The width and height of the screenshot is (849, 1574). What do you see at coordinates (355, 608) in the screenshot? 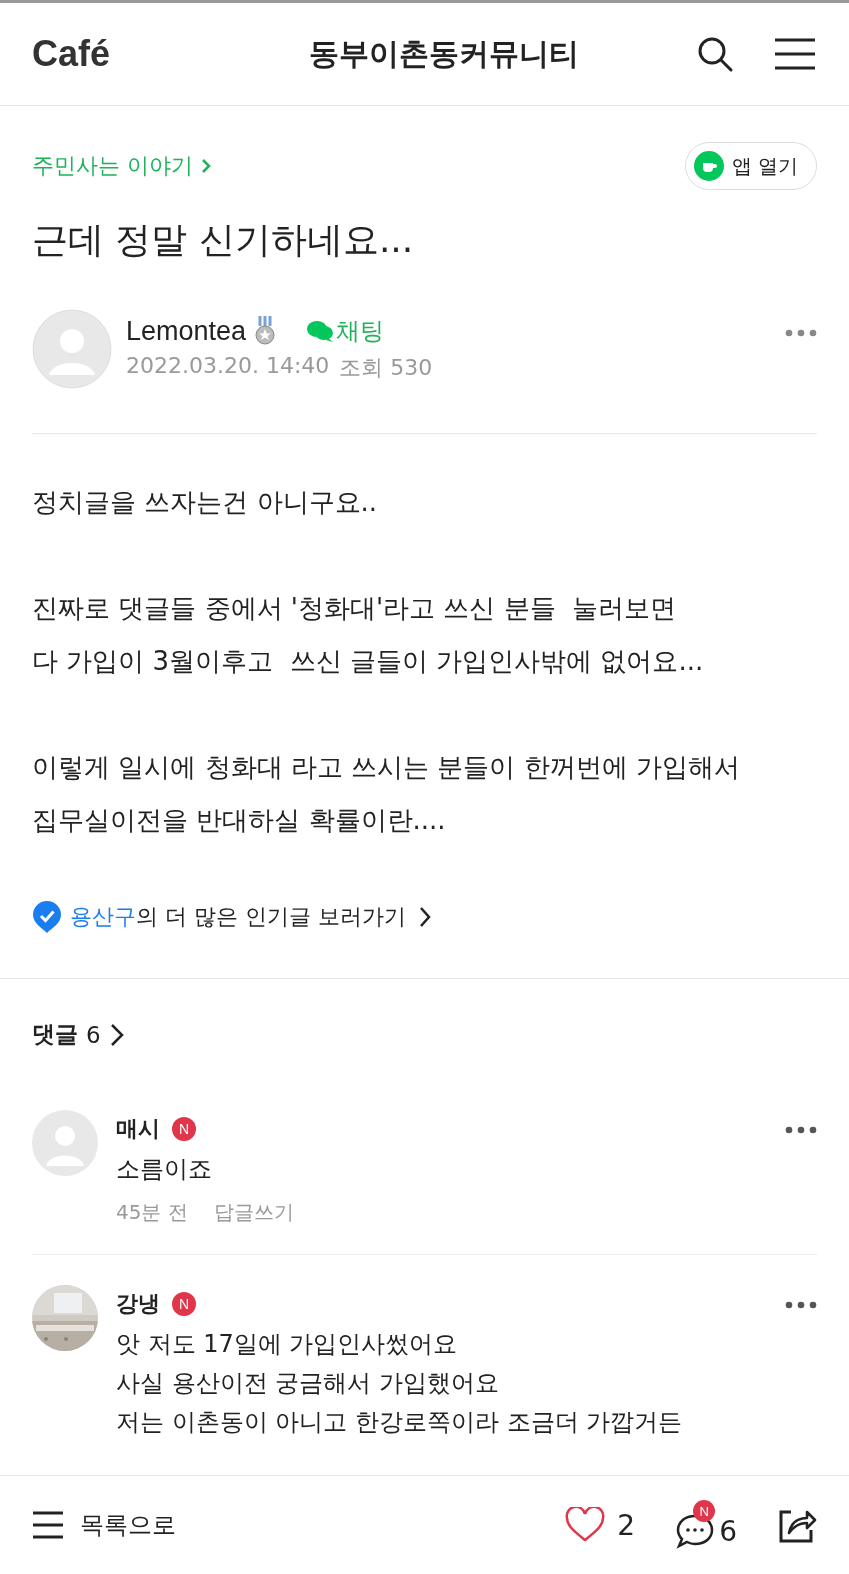
I see `post-text: 진짜로 댓글들 중에서 '청화대'라고 쓰신 분들 눌러보면` at bounding box center [355, 608].